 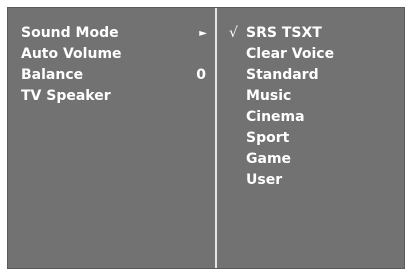 I want to click on option-label: User, so click(x=264, y=180).